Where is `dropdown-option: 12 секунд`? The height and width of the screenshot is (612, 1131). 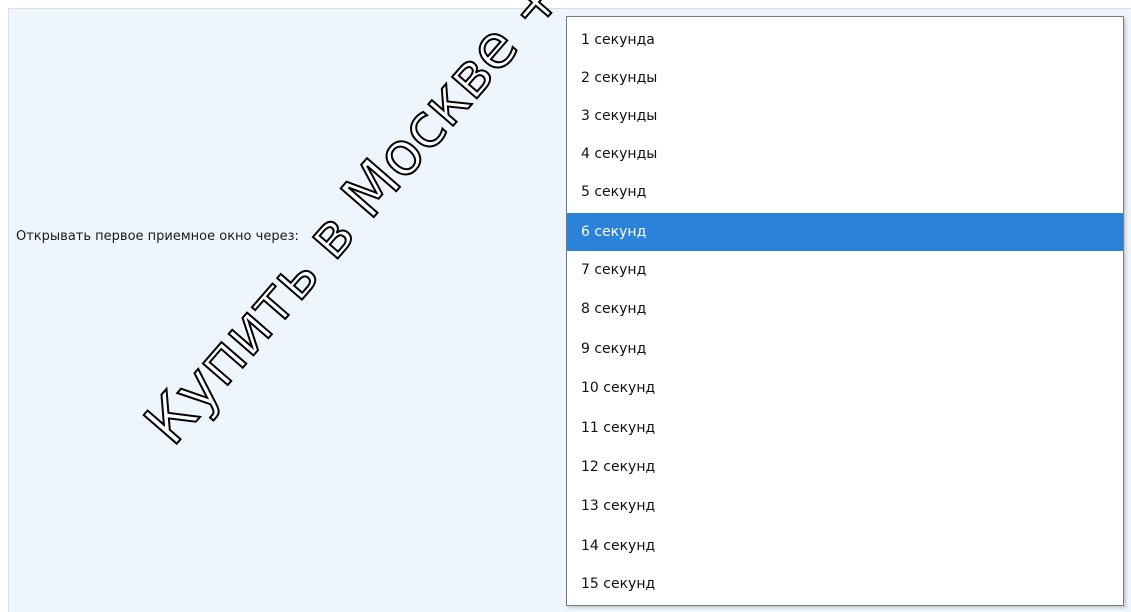
dropdown-option: 12 секунд is located at coordinates (845, 467).